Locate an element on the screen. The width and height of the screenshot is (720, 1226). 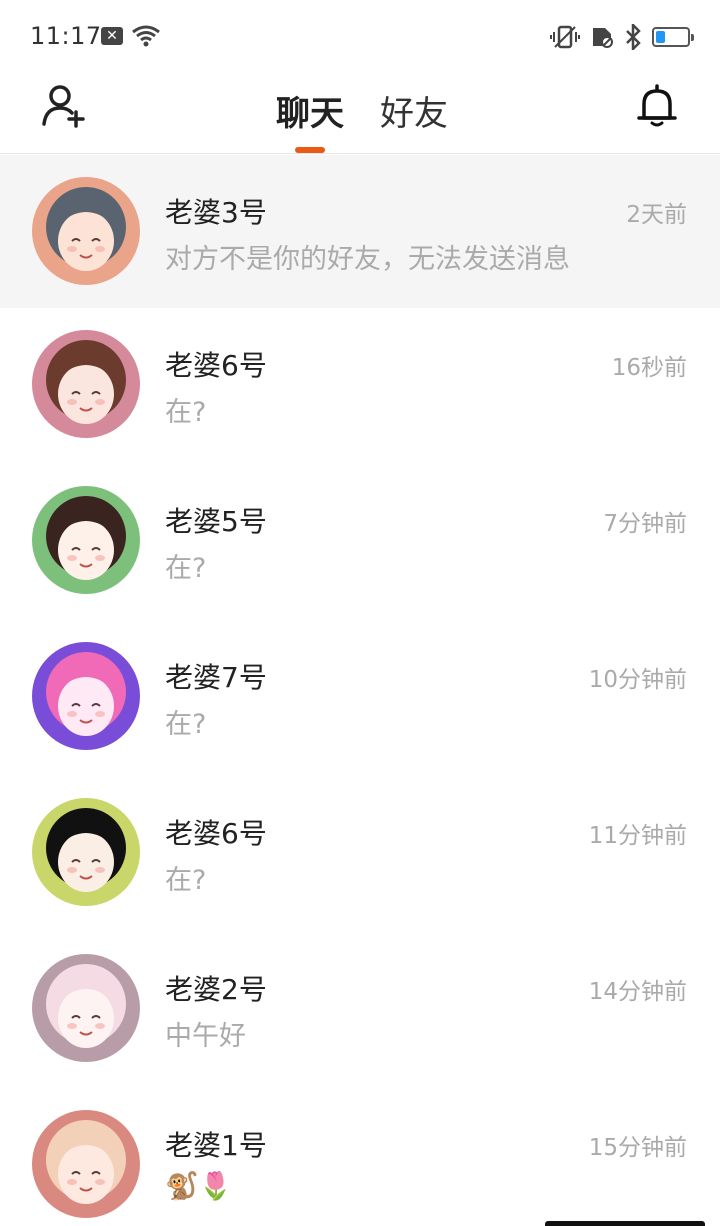
bell-icon is located at coordinates (657, 105).